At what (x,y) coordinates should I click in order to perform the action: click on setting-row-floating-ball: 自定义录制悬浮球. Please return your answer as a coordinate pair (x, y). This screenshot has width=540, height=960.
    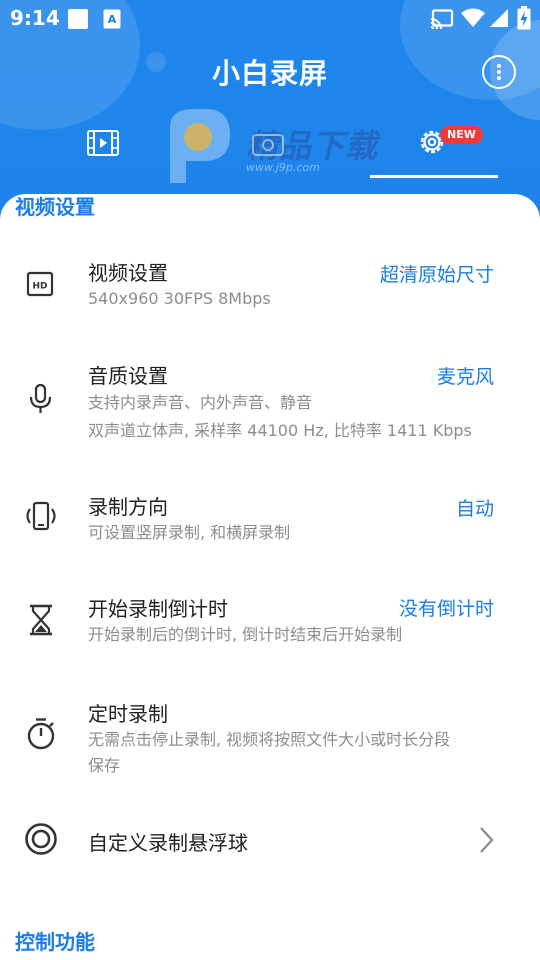
    Looking at the image, I should click on (270, 839).